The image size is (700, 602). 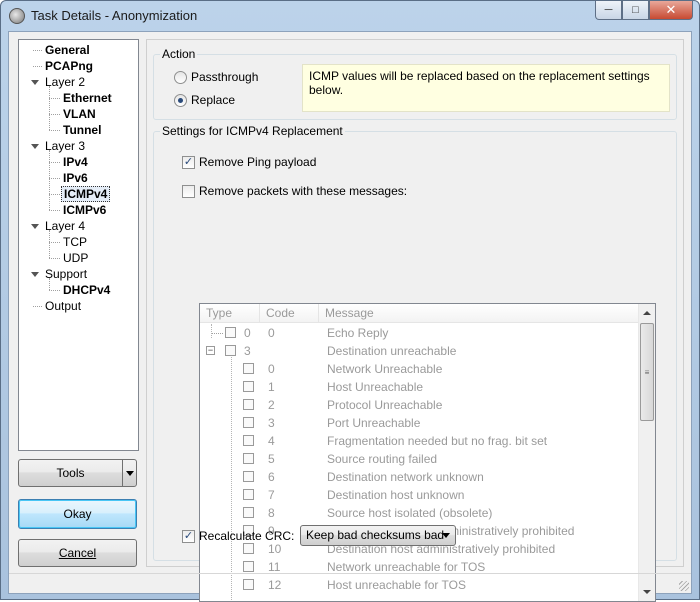 I want to click on column-header-code: Code, so click(x=289, y=313).